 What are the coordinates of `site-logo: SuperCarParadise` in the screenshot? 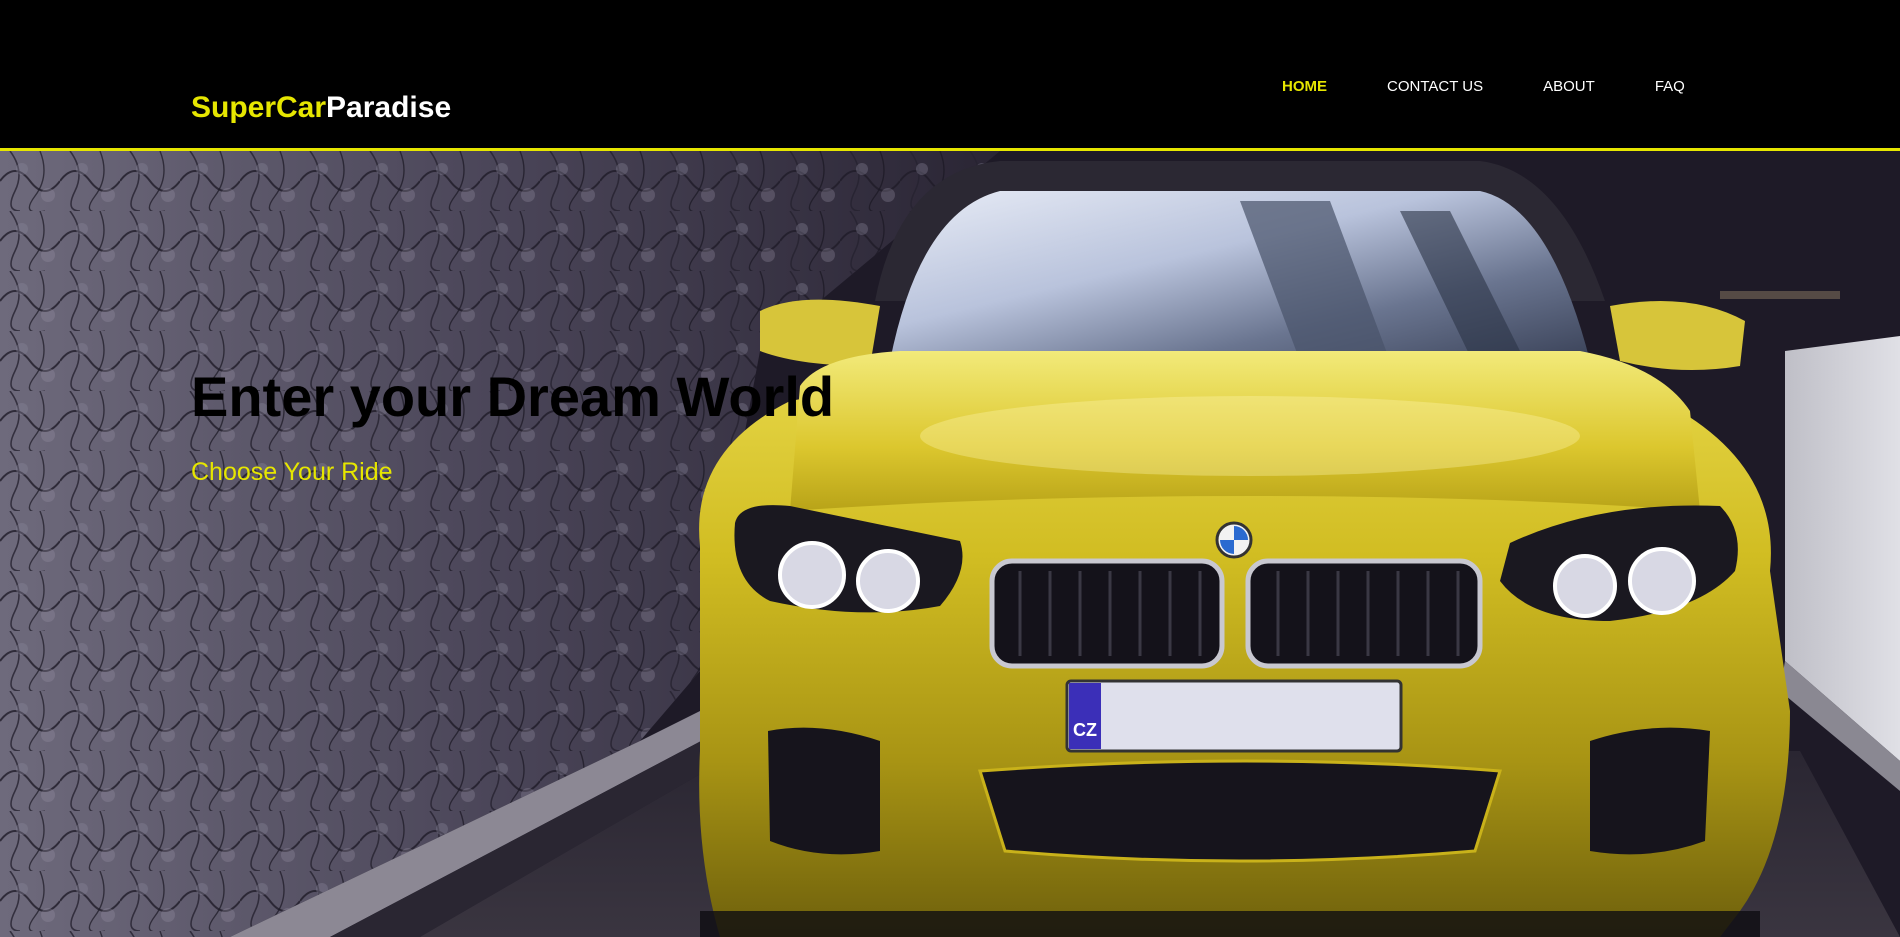 It's located at (321, 108).